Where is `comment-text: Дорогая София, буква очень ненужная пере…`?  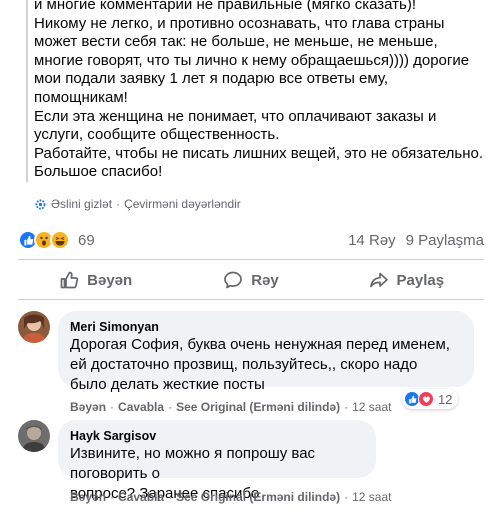
comment-text: Дорогая София, буква очень ненужная пере… is located at coordinates (260, 364).